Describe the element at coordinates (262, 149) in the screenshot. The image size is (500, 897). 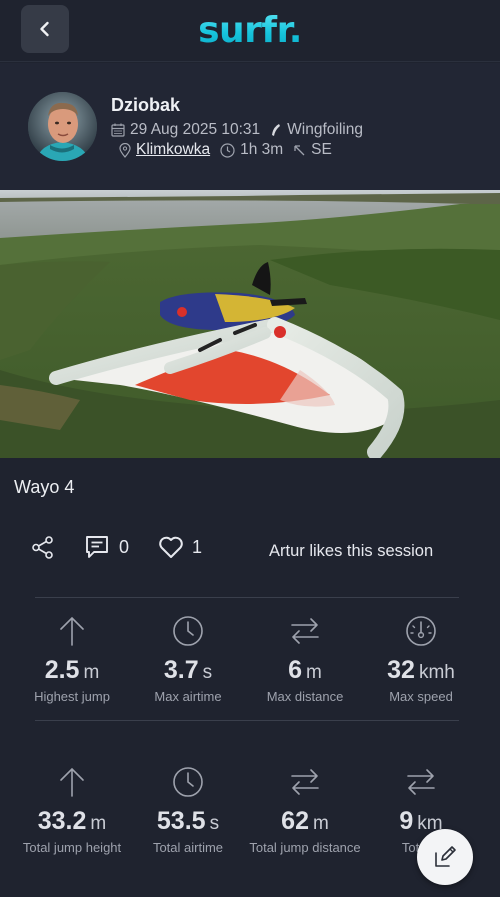
I see `session-duration: 1h 3m` at that location.